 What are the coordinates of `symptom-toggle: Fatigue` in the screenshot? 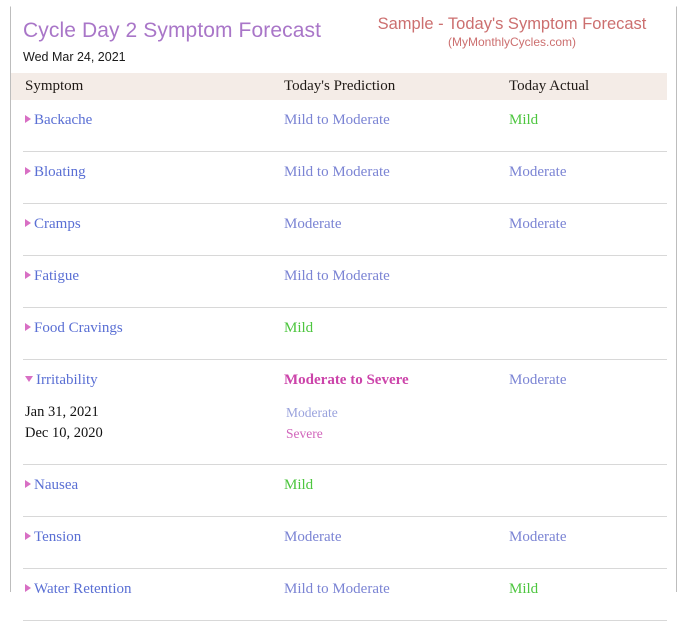 It's located at (52, 276).